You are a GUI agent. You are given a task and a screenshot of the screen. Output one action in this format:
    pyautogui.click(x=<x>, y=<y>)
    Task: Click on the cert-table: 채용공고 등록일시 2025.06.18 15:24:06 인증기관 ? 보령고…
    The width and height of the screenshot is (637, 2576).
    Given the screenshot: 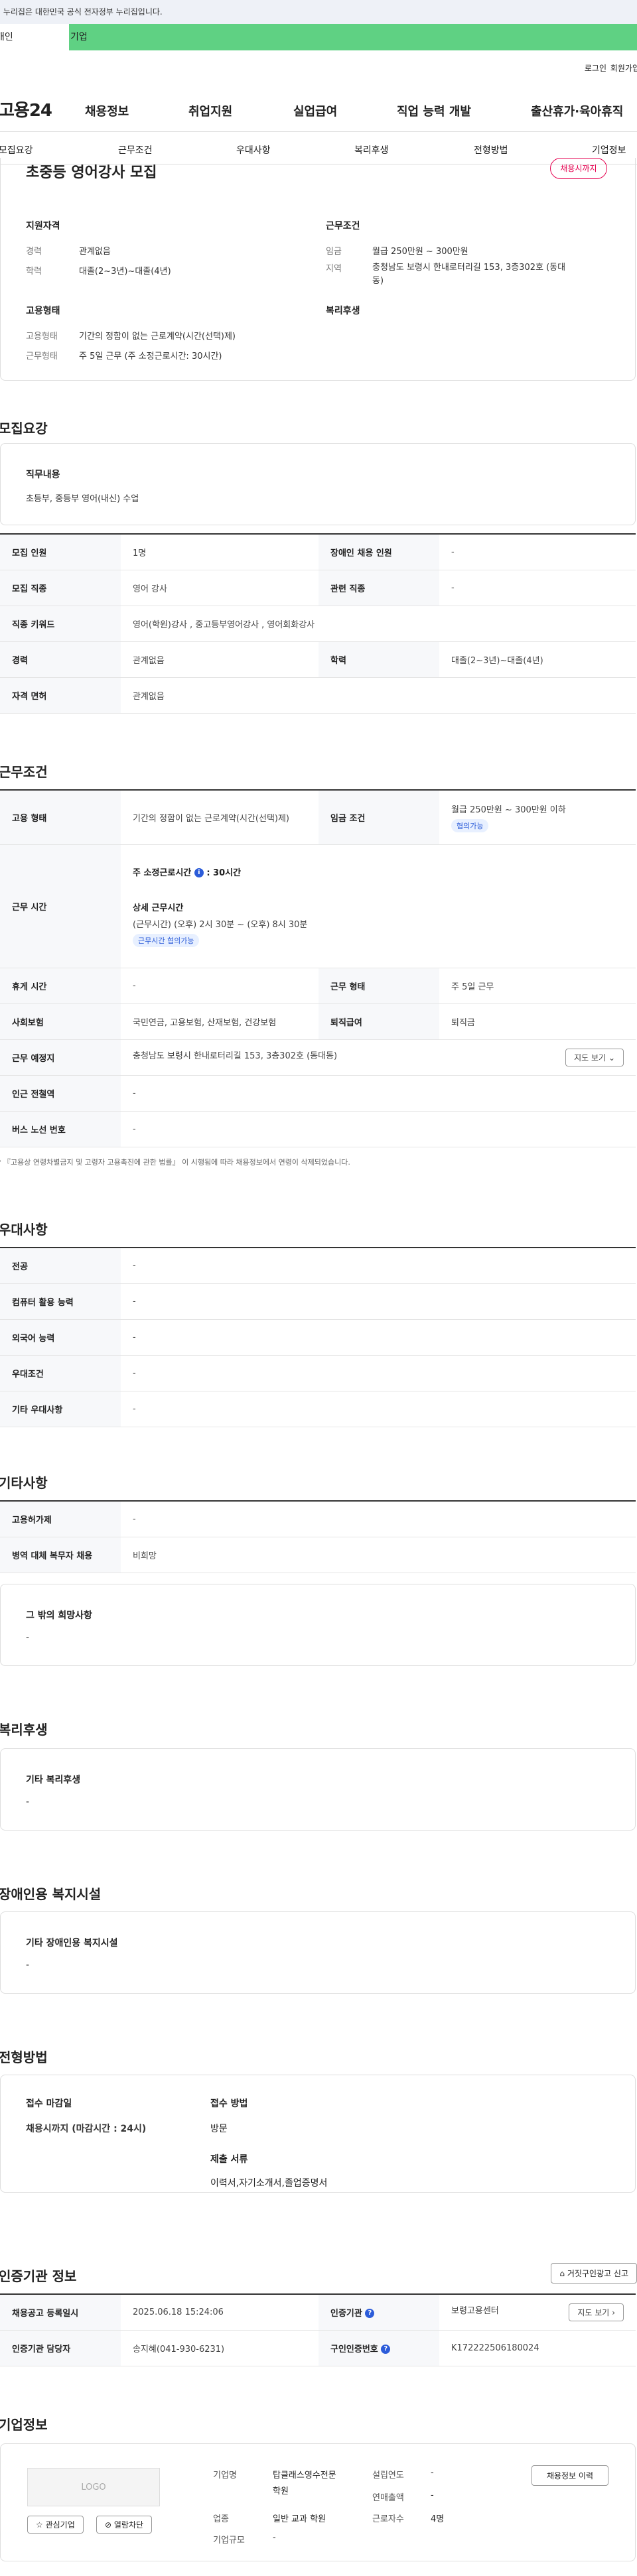 What is the action you would take?
    pyautogui.click(x=318, y=2330)
    